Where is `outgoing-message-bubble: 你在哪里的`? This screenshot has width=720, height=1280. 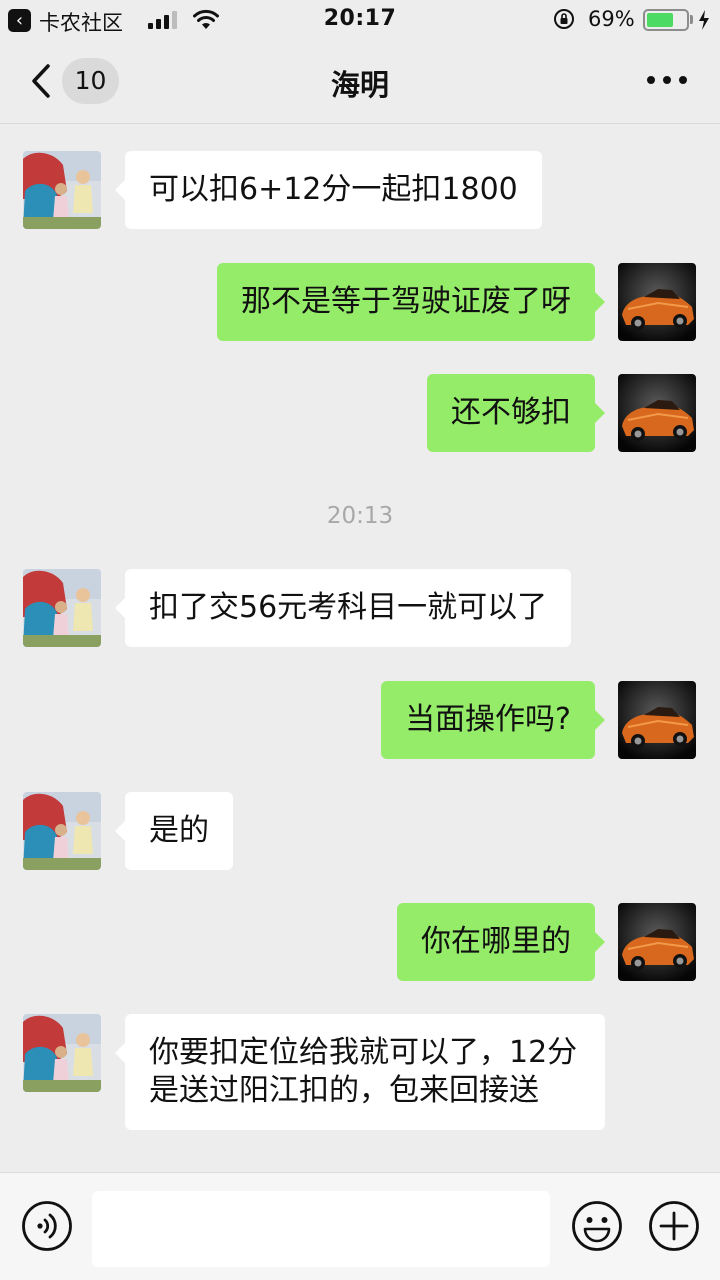
outgoing-message-bubble: 你在哪里的 is located at coordinates (501, 942).